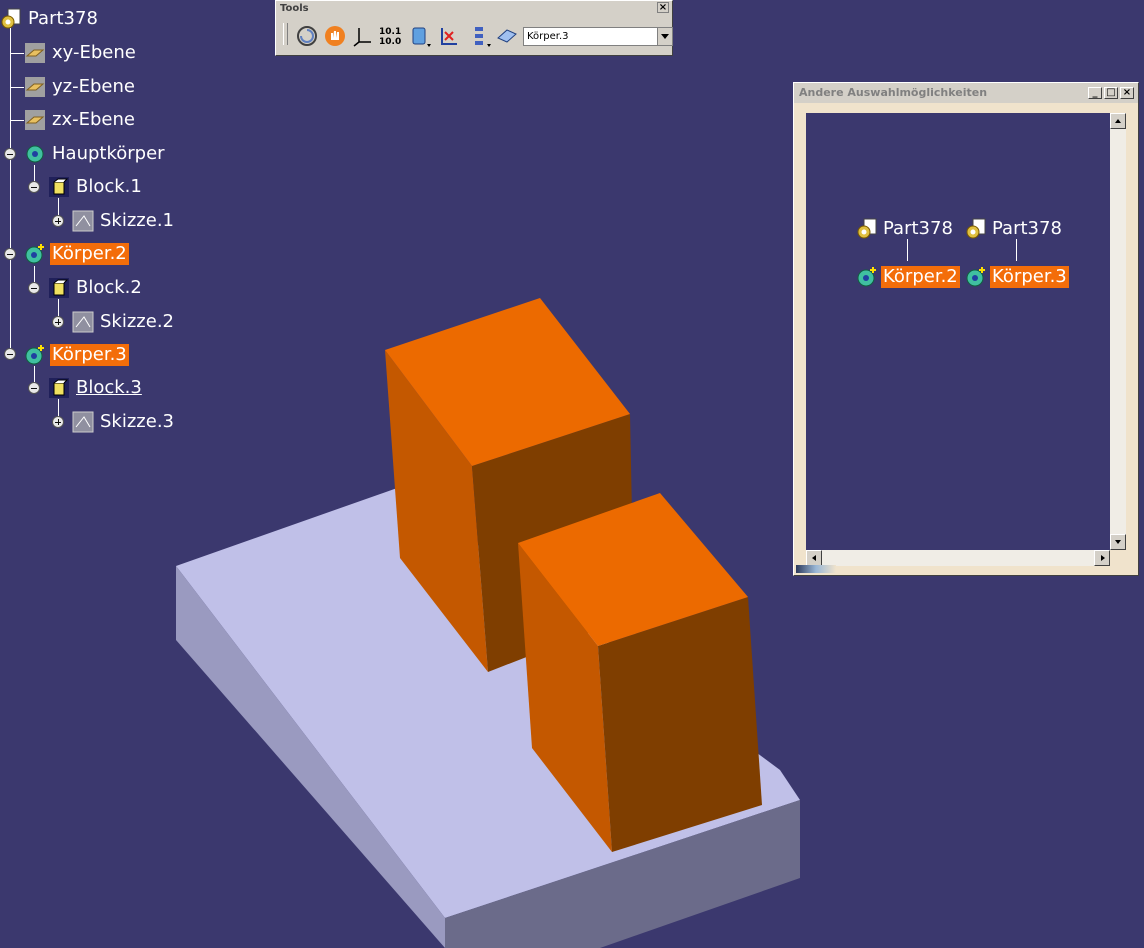  What do you see at coordinates (93, 86) in the screenshot?
I see `tree-node-label: yz-Ebene` at bounding box center [93, 86].